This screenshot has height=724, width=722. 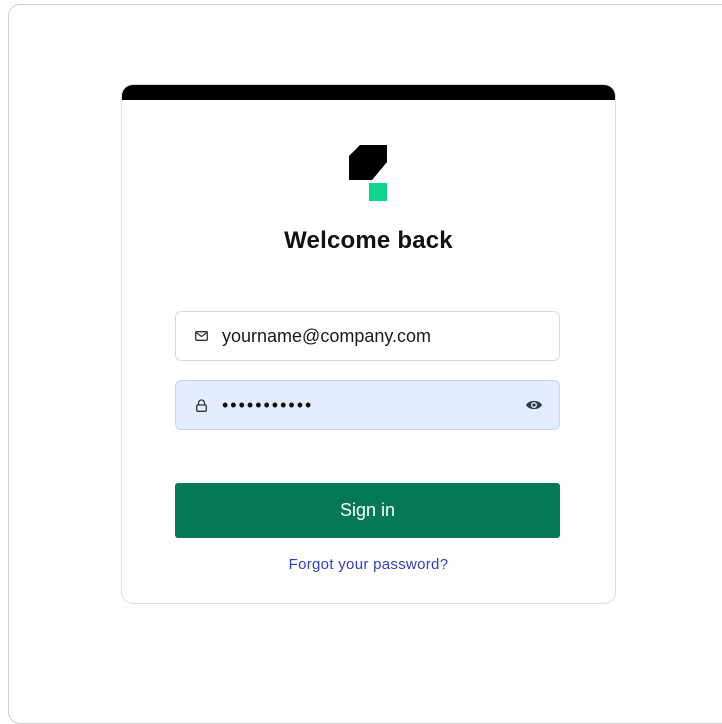 I want to click on page-title: Welcome back, so click(x=368, y=240).